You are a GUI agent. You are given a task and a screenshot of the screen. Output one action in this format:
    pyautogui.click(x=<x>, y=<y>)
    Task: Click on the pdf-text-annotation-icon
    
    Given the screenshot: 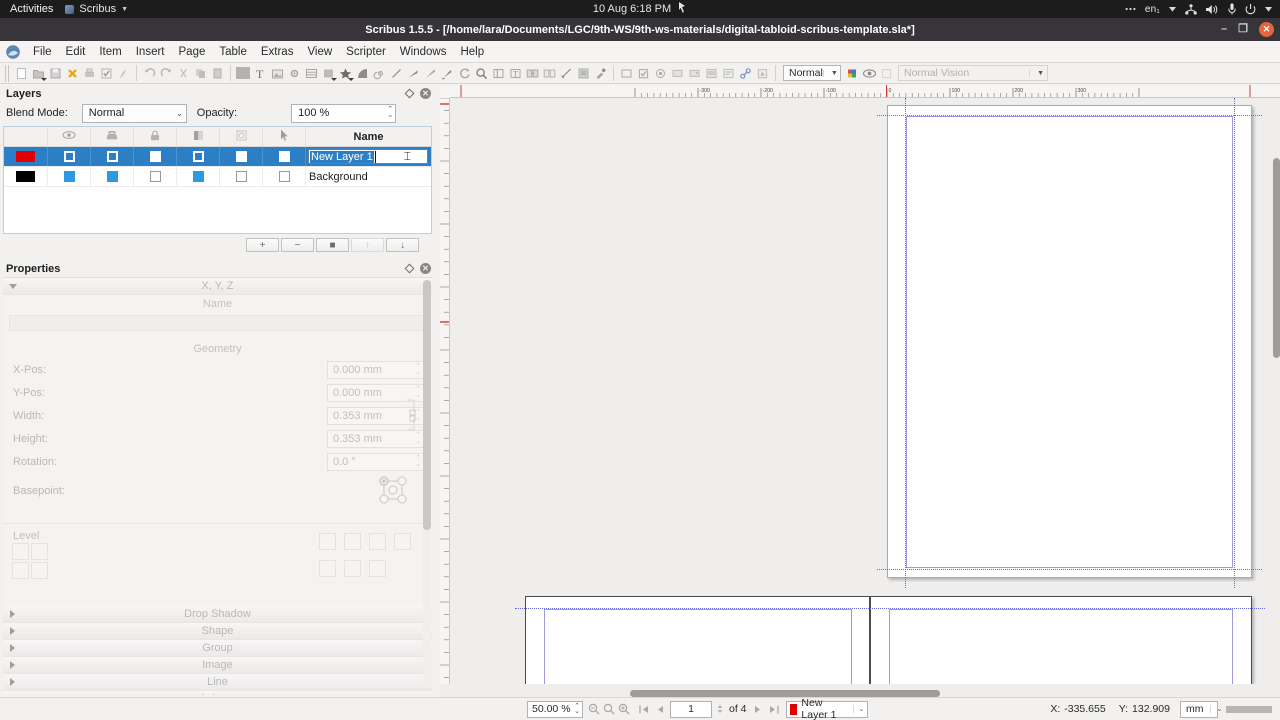 What is the action you would take?
    pyautogui.click(x=728, y=73)
    